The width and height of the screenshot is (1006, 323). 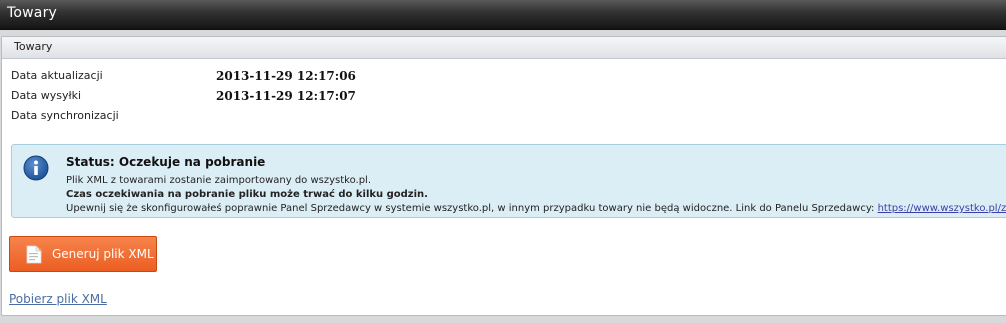 I want to click on info-label: Data aktualizacji, so click(x=57, y=75).